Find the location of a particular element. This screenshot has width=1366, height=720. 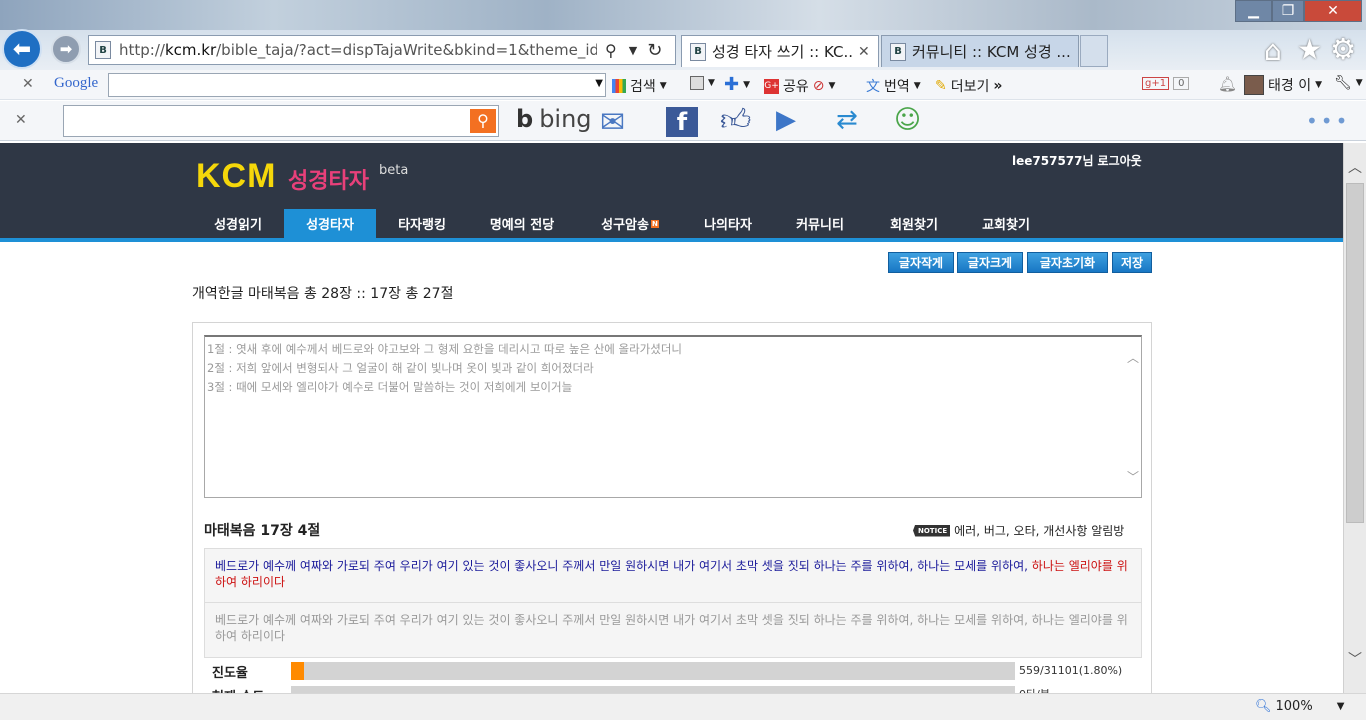

bing-logo: b bing is located at coordinates (554, 119).